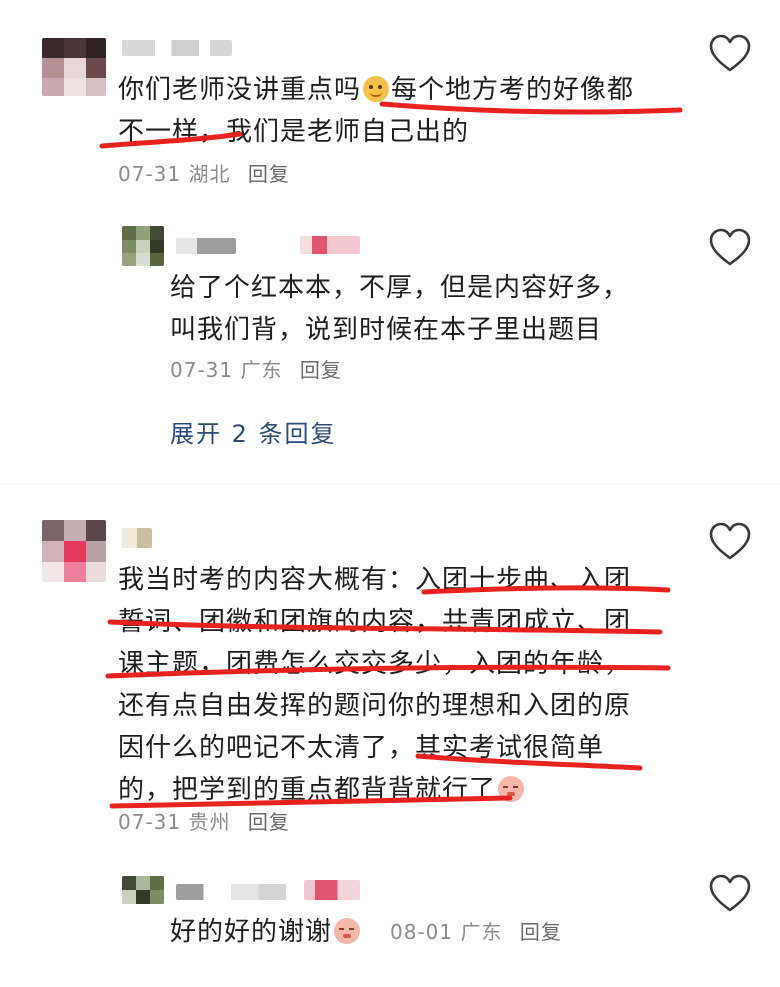 The image size is (780, 987). What do you see at coordinates (202, 370) in the screenshot?
I see `reply-date: 07-31` at bounding box center [202, 370].